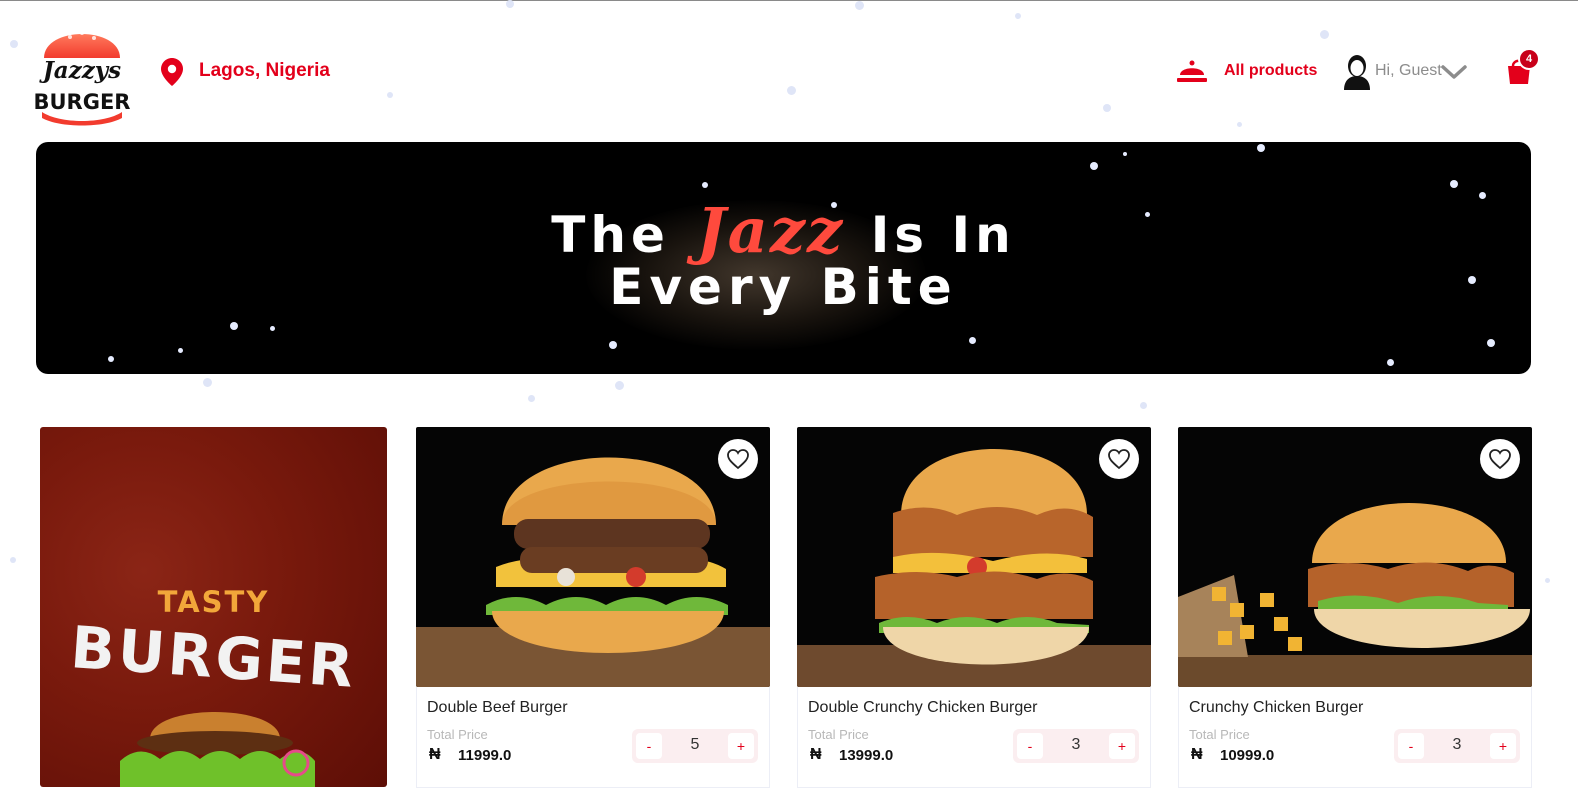 The height and width of the screenshot is (788, 1578). Describe the element at coordinates (1247, 755) in the screenshot. I see `product-price: 10999.0` at that location.